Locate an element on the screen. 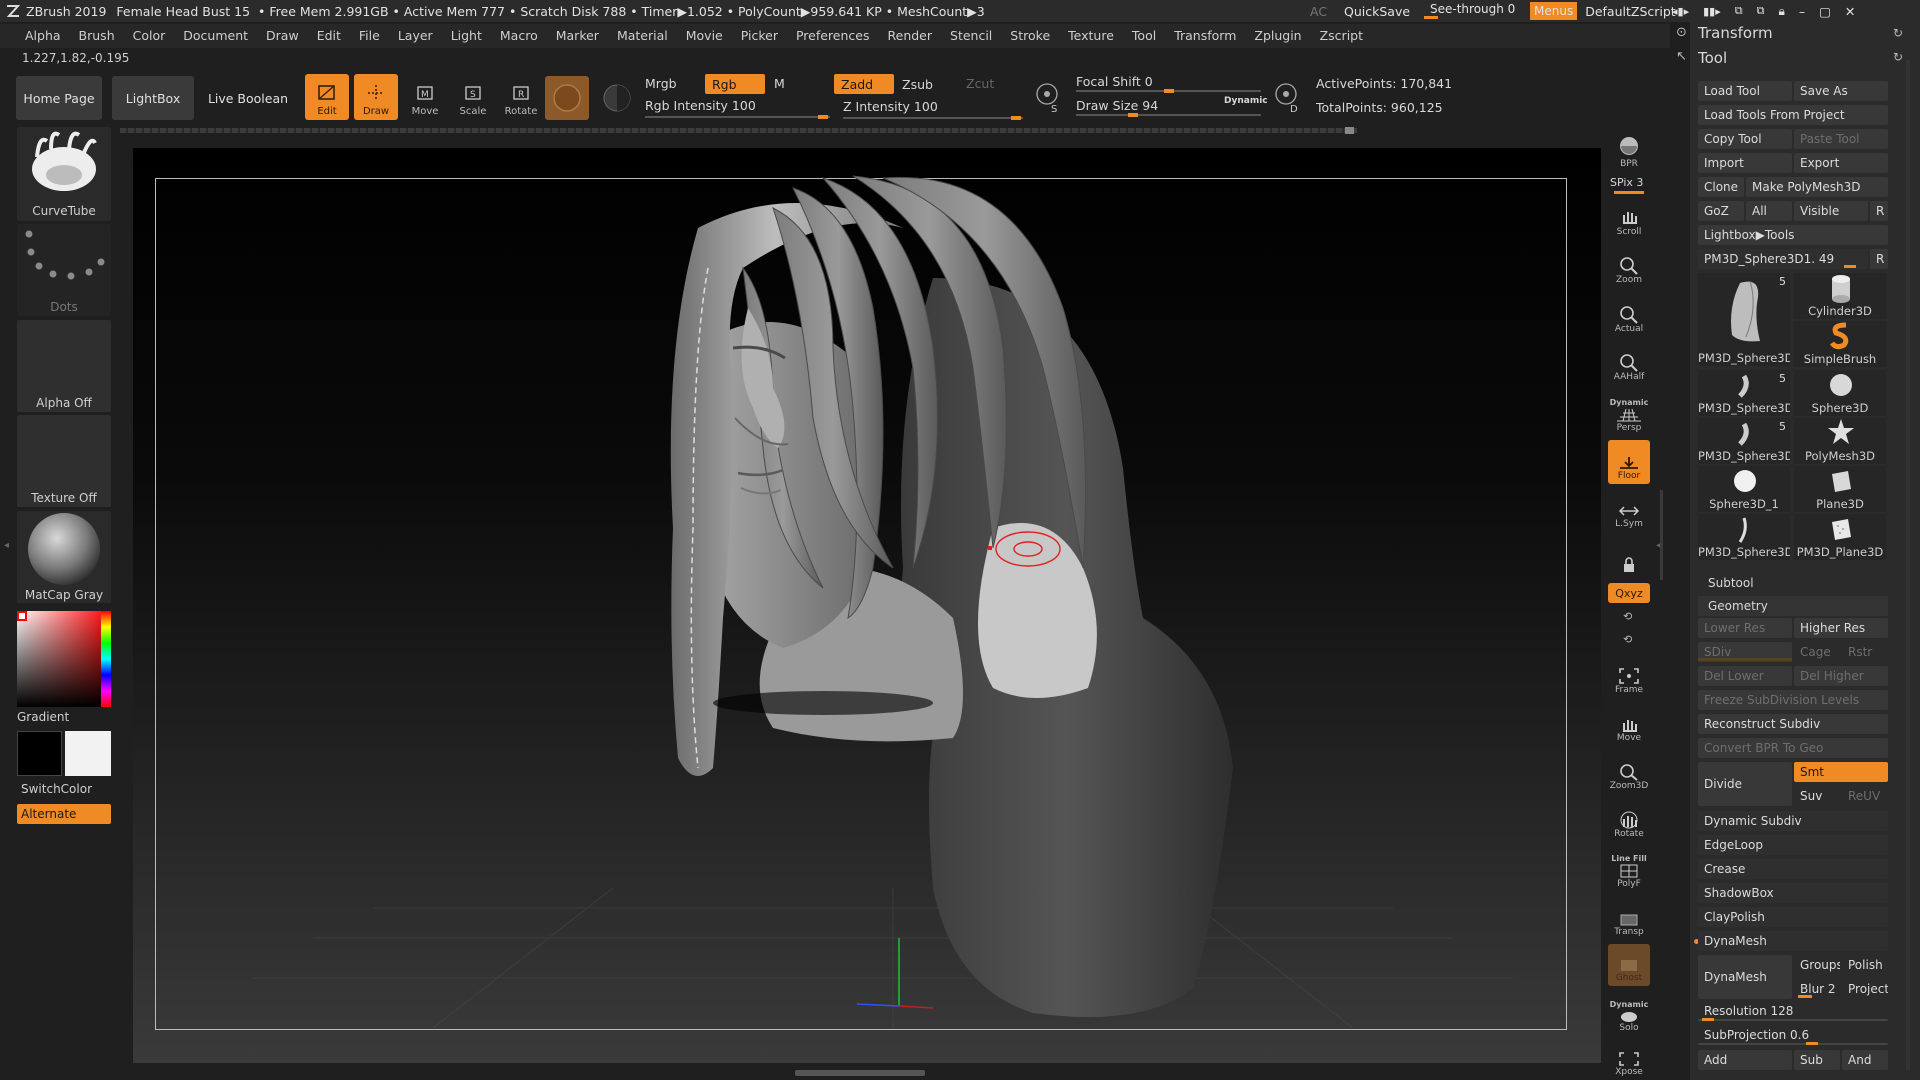 Image resolution: width=1920 pixels, height=1080 pixels. tool-thumb-polymesh3d: PolyMesh3D is located at coordinates (1840, 441).